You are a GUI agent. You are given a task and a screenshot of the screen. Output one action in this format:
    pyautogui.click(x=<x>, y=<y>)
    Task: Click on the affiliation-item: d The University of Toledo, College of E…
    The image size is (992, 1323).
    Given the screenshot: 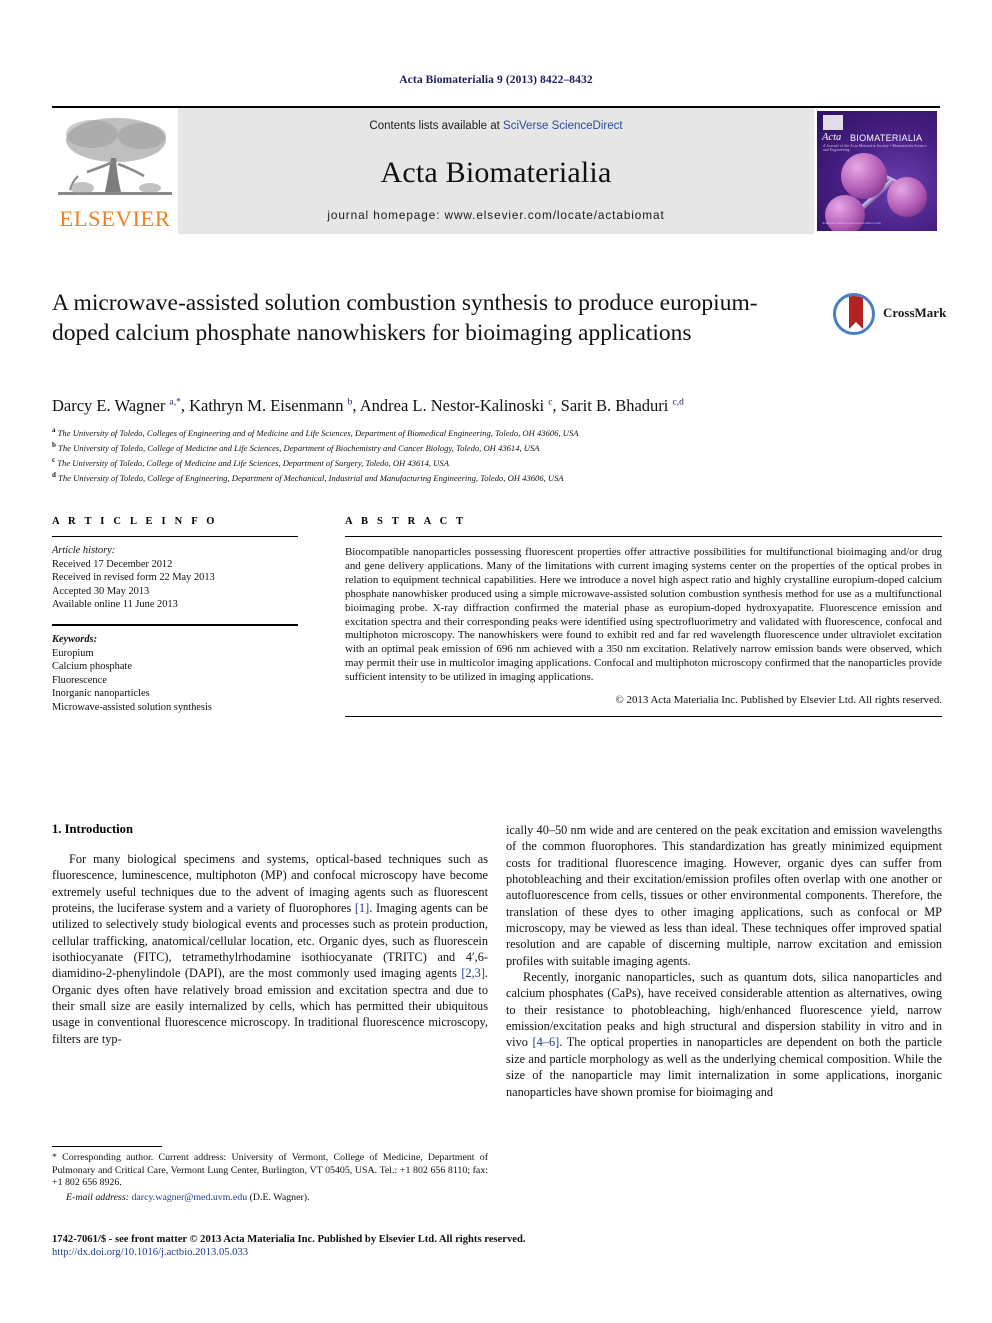 What is the action you would take?
    pyautogui.click(x=308, y=477)
    